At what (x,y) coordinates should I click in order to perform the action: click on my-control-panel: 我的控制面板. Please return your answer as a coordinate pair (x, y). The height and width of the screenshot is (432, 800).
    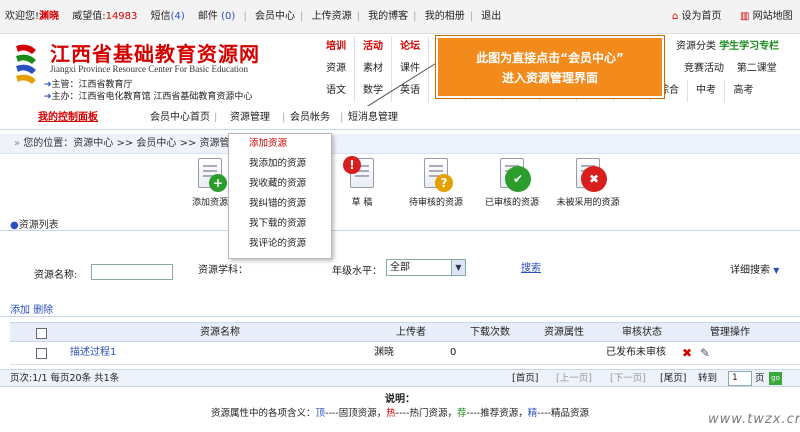
    Looking at the image, I should click on (68, 118).